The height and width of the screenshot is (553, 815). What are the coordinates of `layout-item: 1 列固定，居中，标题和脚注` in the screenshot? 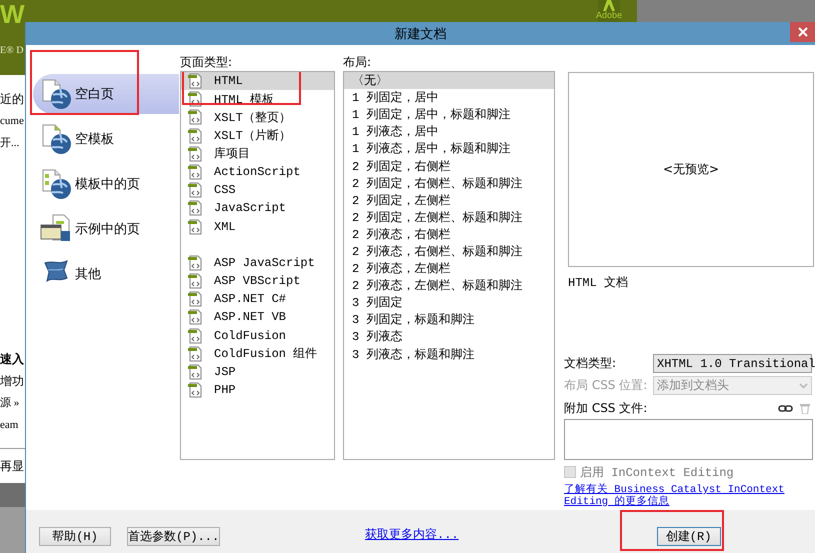 It's located at (449, 115).